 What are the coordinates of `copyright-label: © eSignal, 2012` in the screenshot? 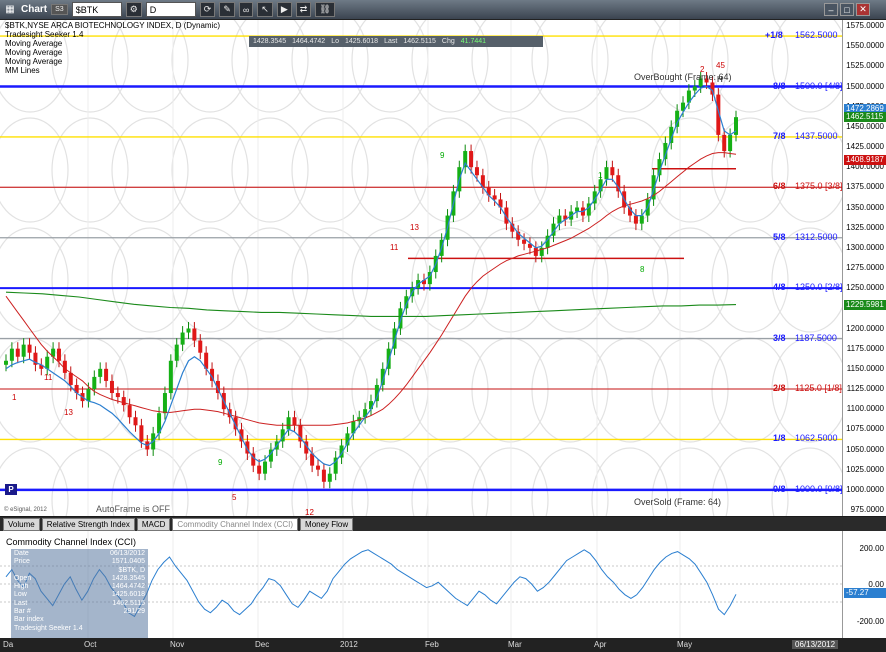 It's located at (25, 510).